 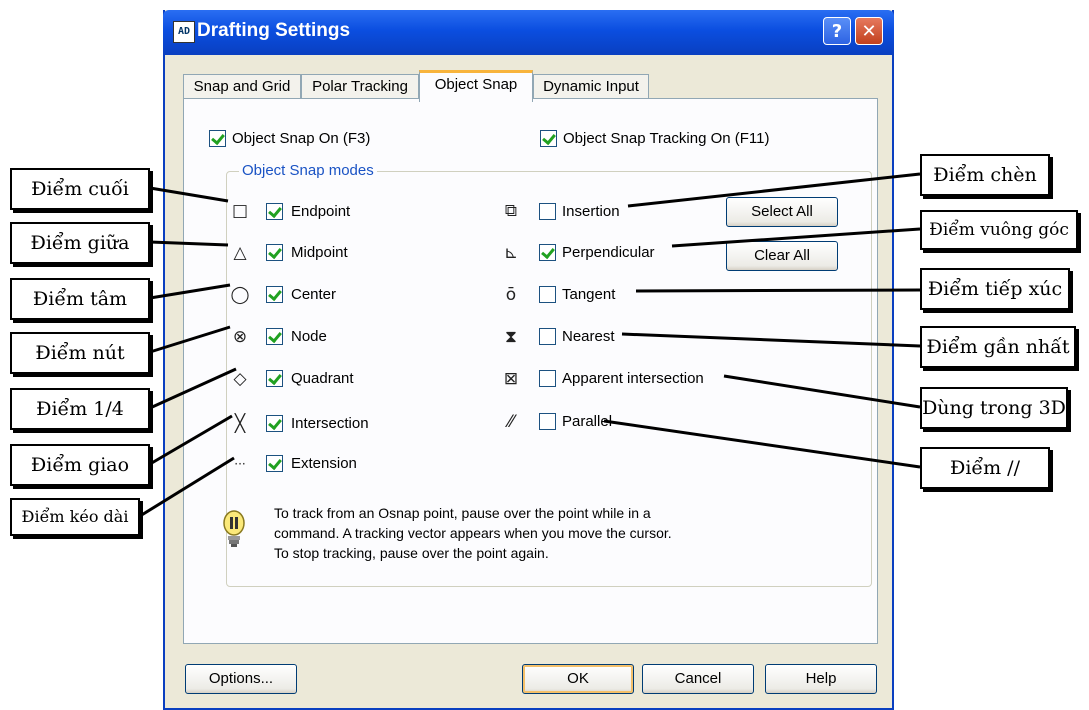 What do you see at coordinates (324, 463) in the screenshot?
I see `extension-label: Extension` at bounding box center [324, 463].